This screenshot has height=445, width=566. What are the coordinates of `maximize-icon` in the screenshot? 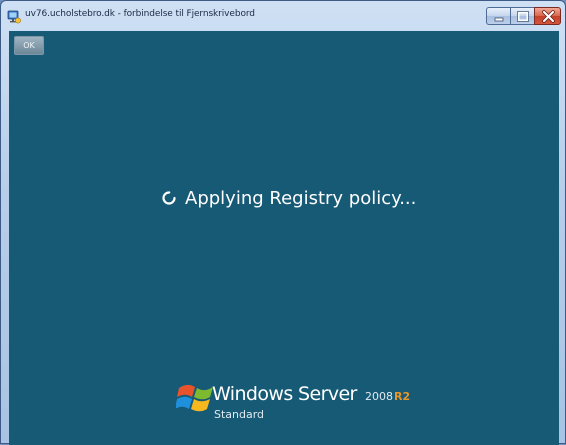 It's located at (523, 16).